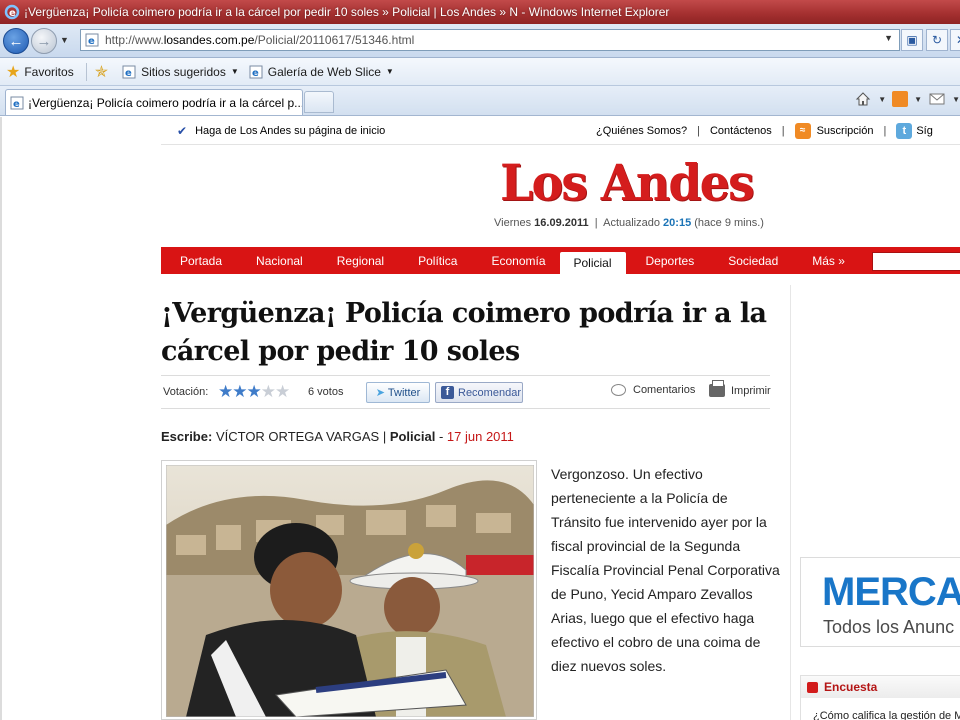  What do you see at coordinates (49, 71) in the screenshot?
I see `favorites-label: Favoritos` at bounding box center [49, 71].